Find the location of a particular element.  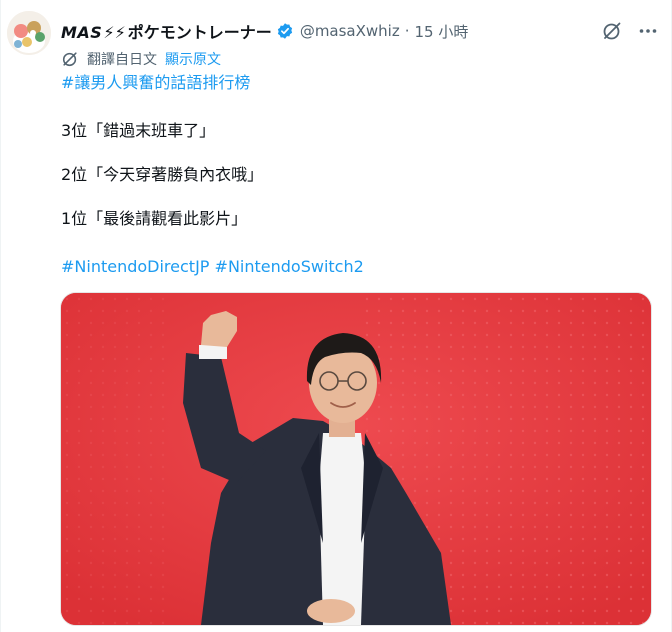

translate-icon is located at coordinates (69, 59).